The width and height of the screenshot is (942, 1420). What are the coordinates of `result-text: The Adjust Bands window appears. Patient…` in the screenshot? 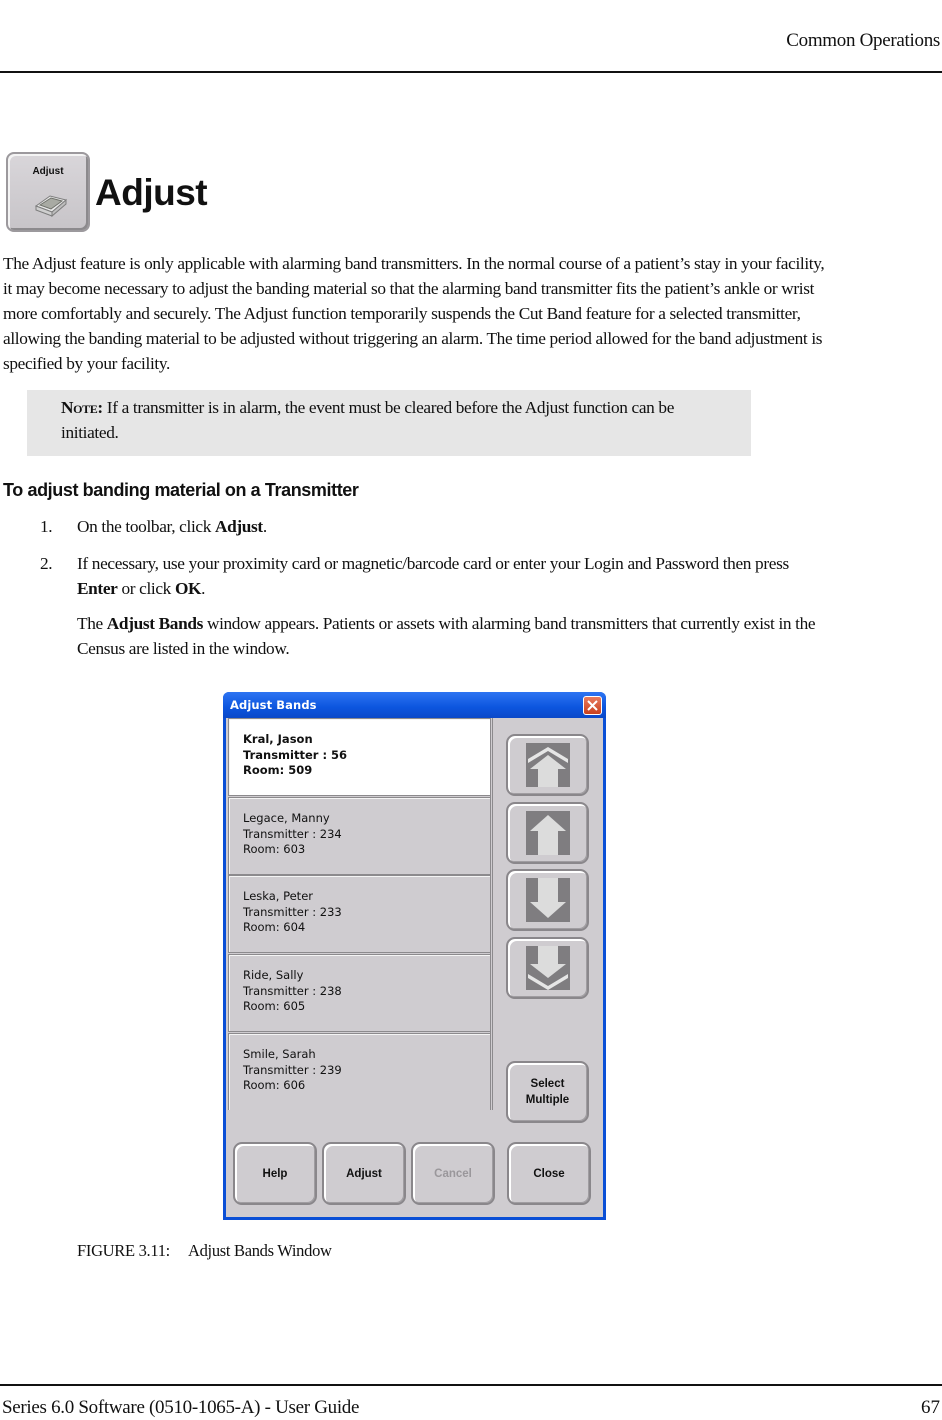 It's located at (452, 636).